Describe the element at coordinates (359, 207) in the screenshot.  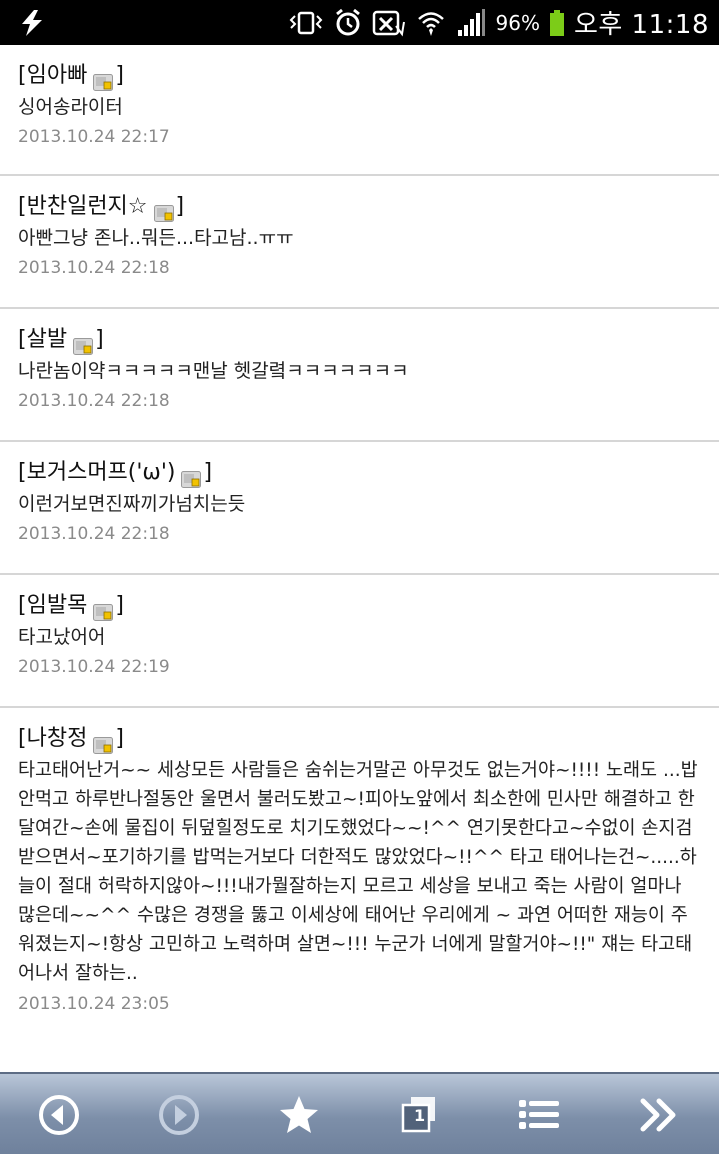
I see `comment-author-line: [반찬일런지☆ ]` at that location.